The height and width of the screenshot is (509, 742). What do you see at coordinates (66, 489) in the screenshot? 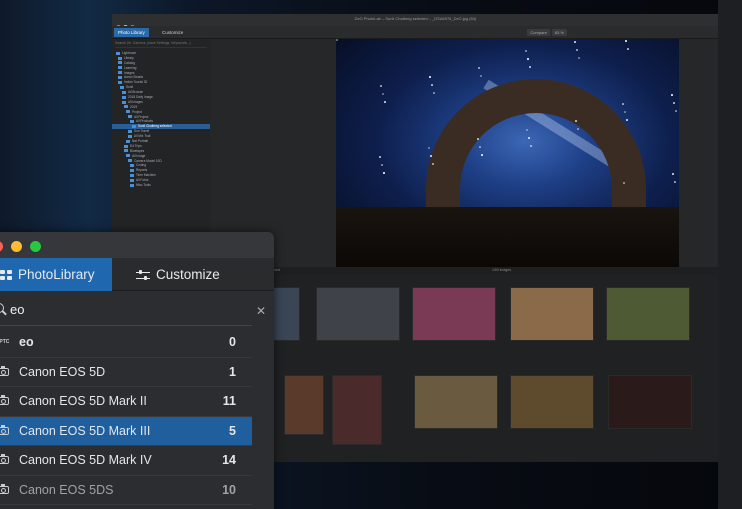
I see `result-label: Canon EOS 5DS` at bounding box center [66, 489].